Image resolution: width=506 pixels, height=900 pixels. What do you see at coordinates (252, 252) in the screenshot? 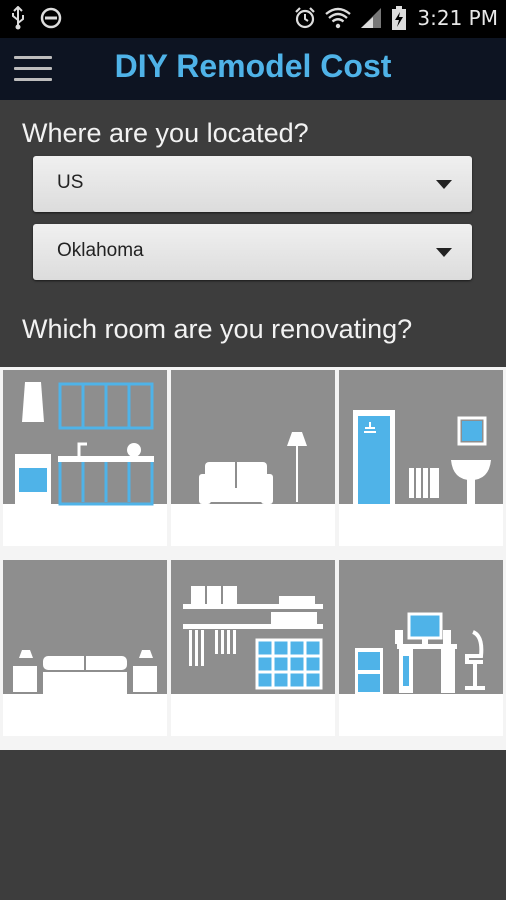
I see `region-select: Oklahoma` at bounding box center [252, 252].